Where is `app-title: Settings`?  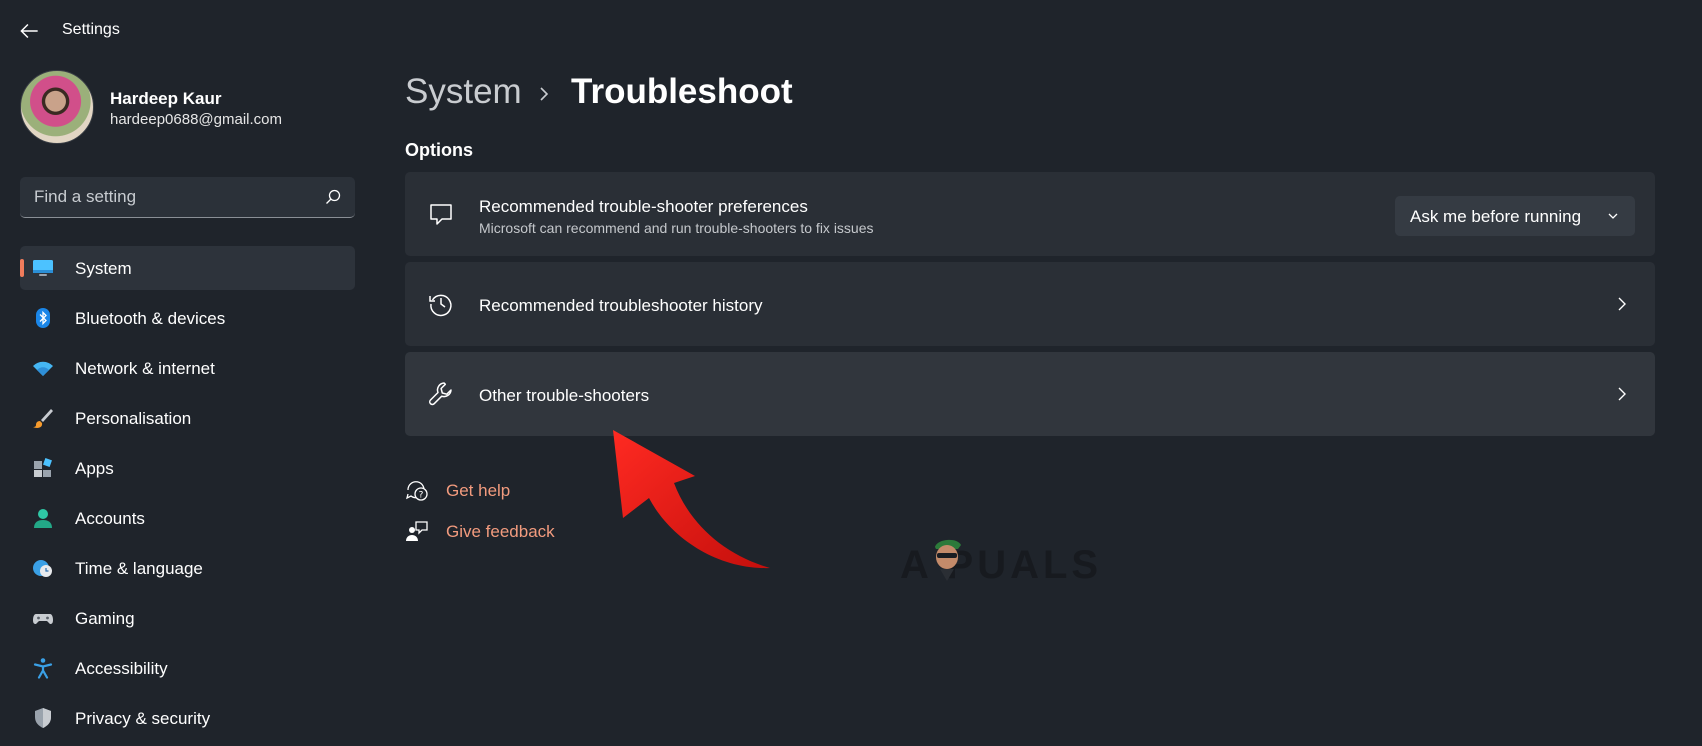 app-title: Settings is located at coordinates (91, 29).